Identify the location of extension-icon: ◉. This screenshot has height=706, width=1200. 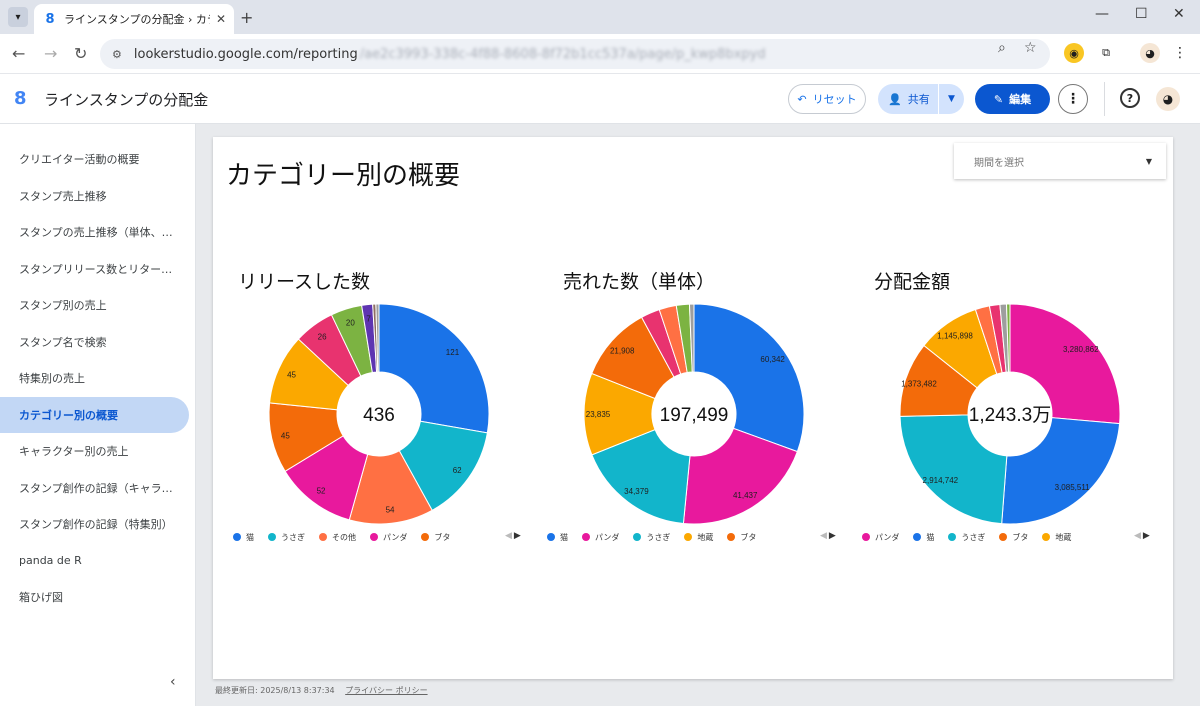
(1074, 53).